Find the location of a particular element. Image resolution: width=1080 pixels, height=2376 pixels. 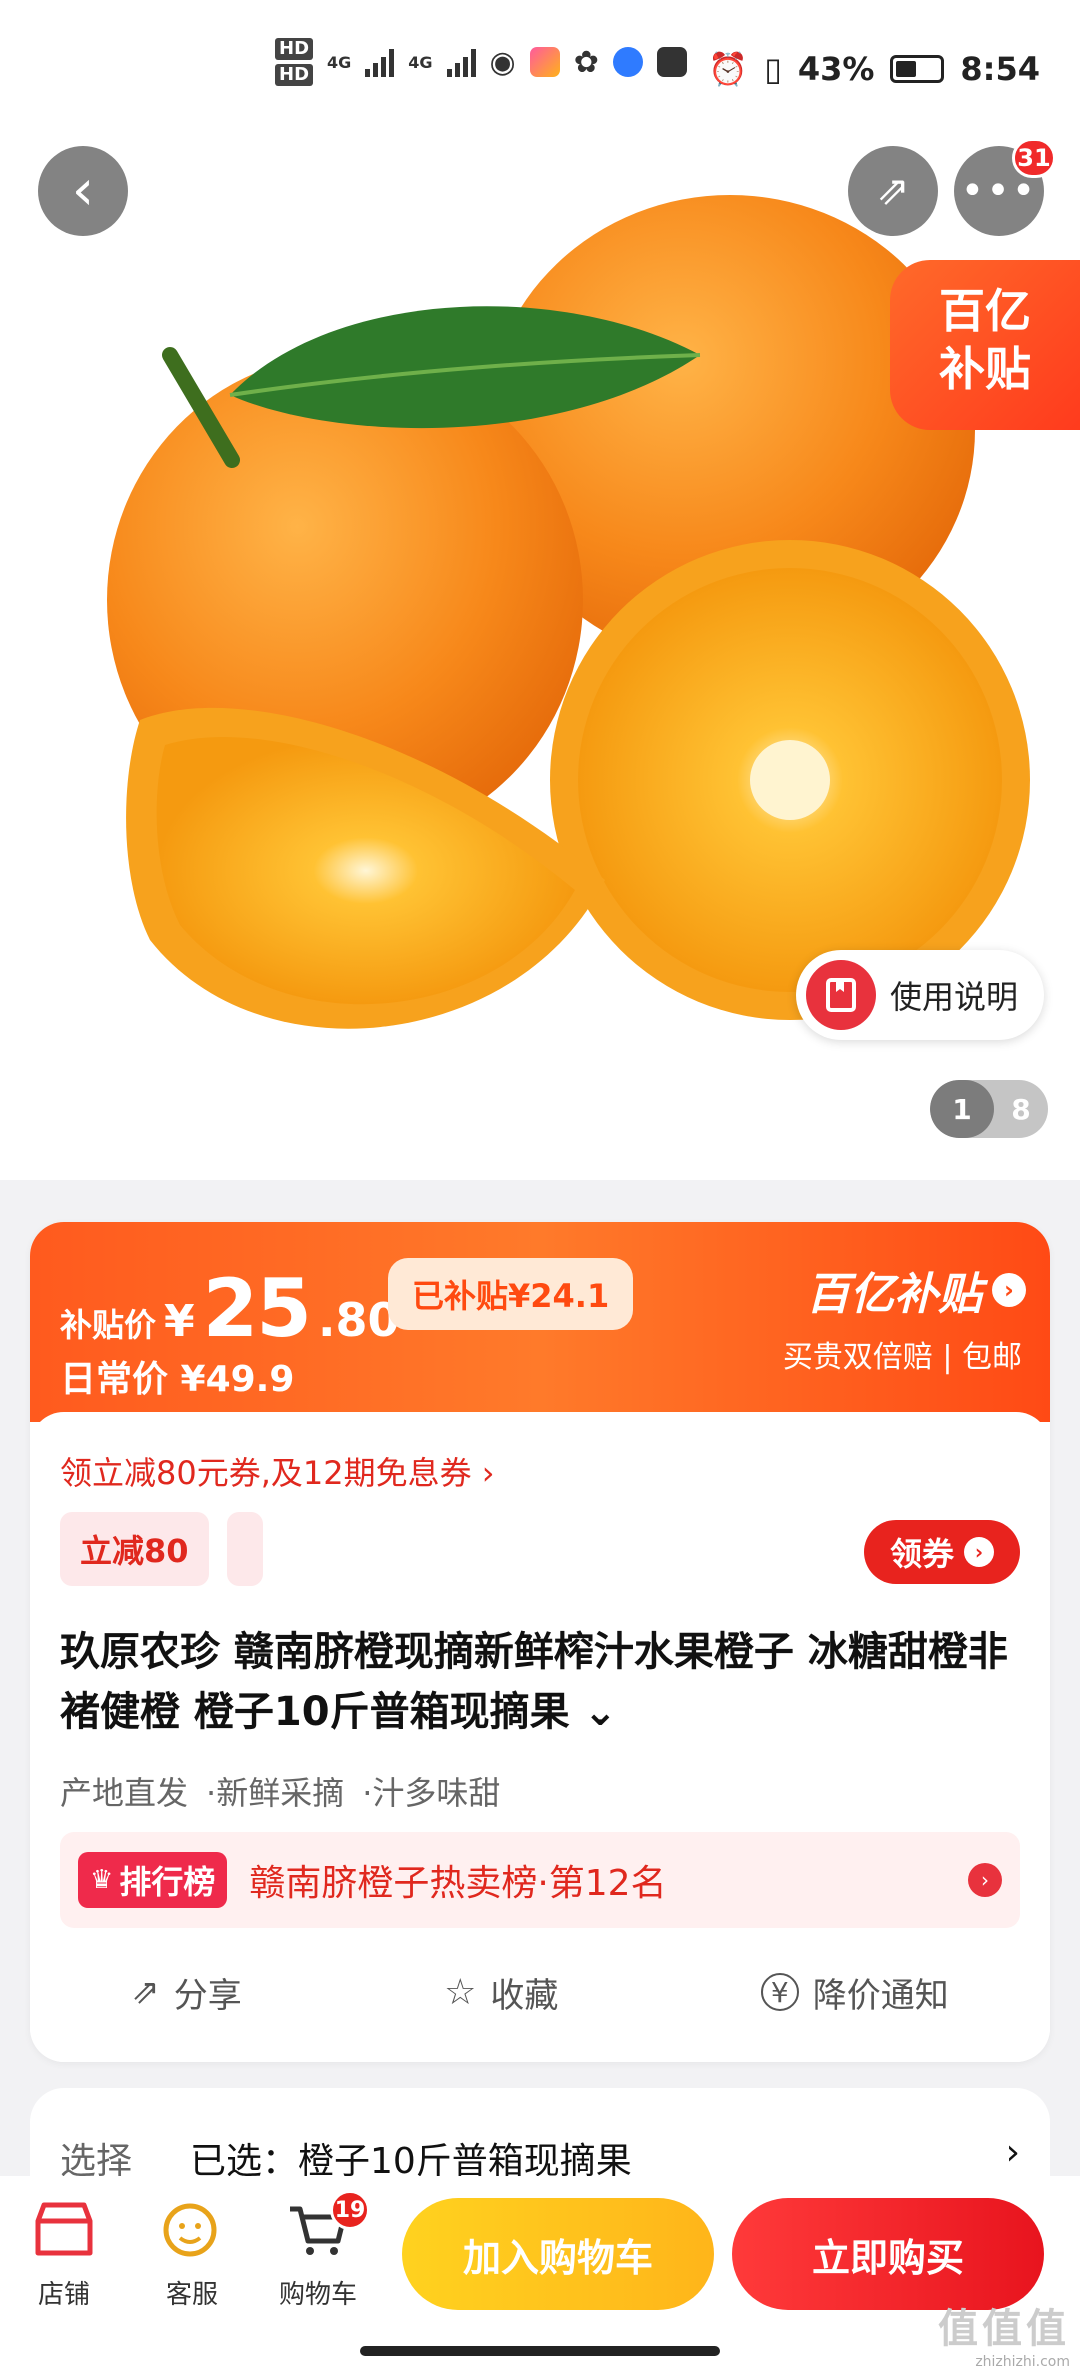

currency-symbol: ¥ is located at coordinates (179, 1321).